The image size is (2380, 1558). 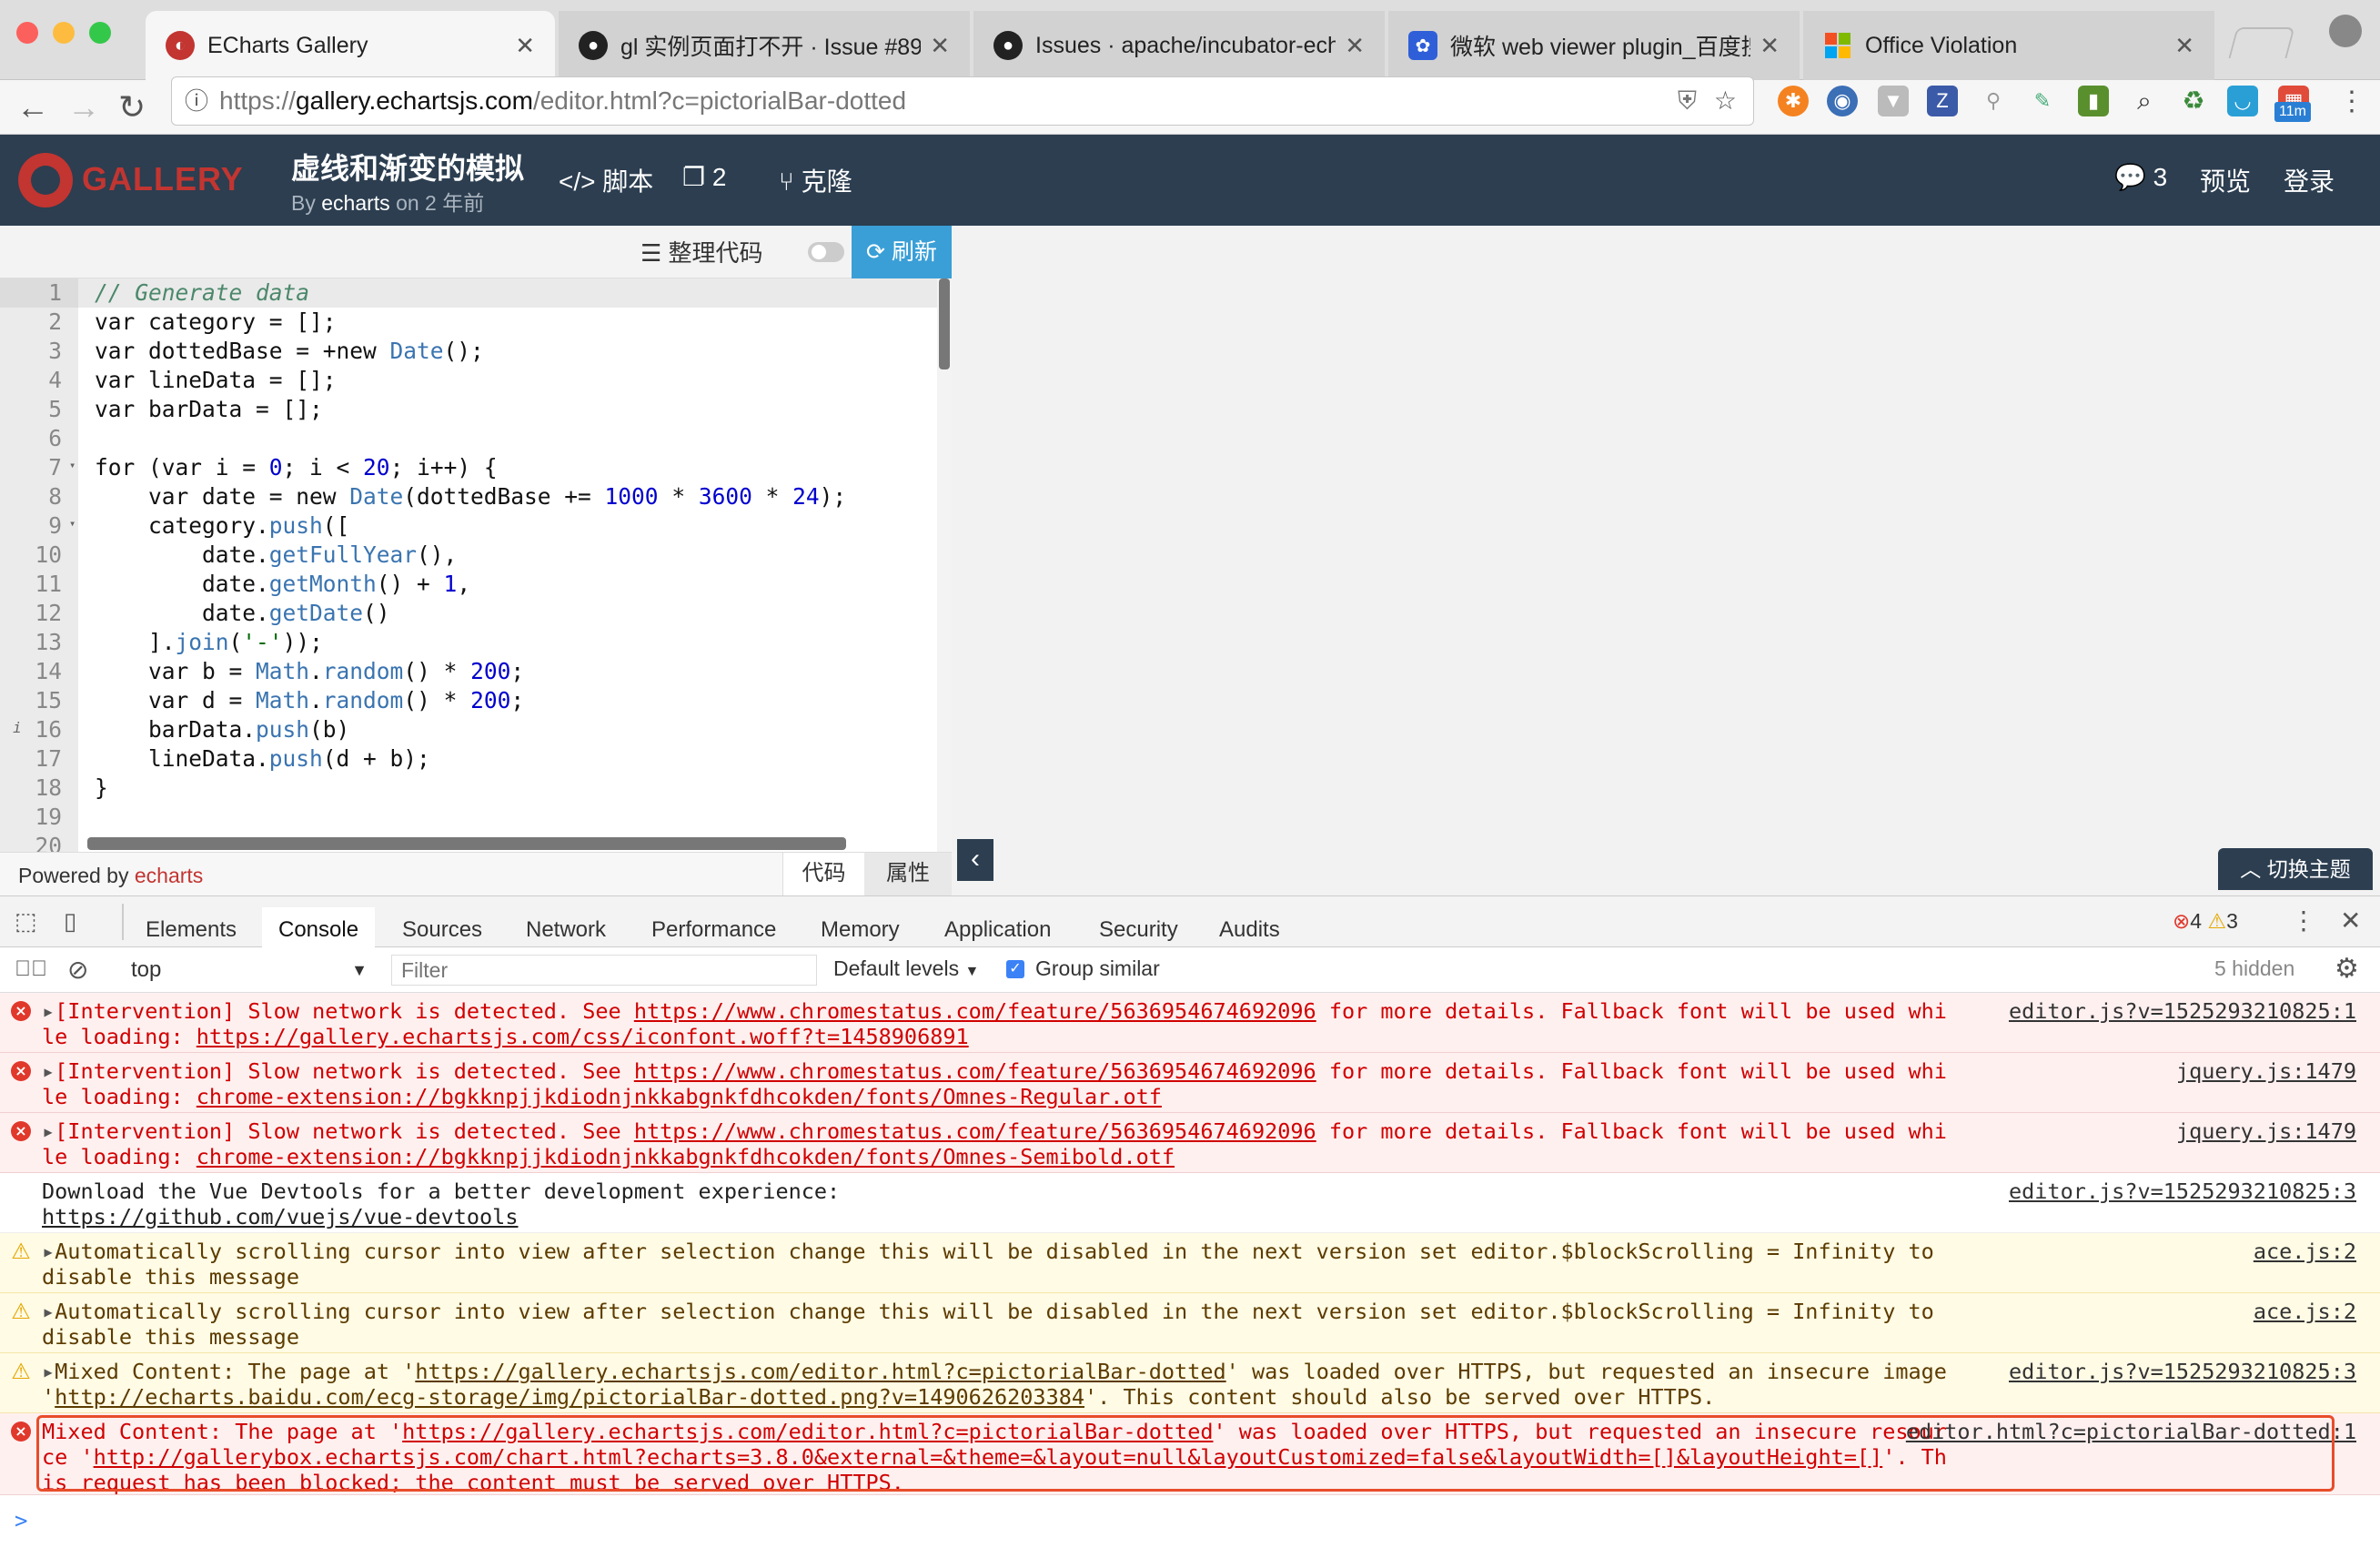 I want to click on code-line: var d = Math.random() * 200;, so click(x=309, y=700).